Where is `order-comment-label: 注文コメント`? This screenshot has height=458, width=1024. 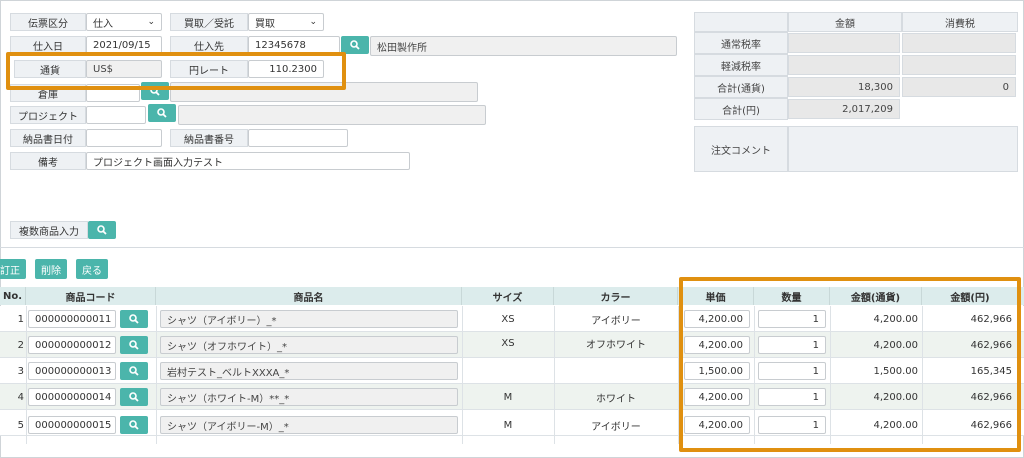 order-comment-label: 注文コメント is located at coordinates (741, 149).